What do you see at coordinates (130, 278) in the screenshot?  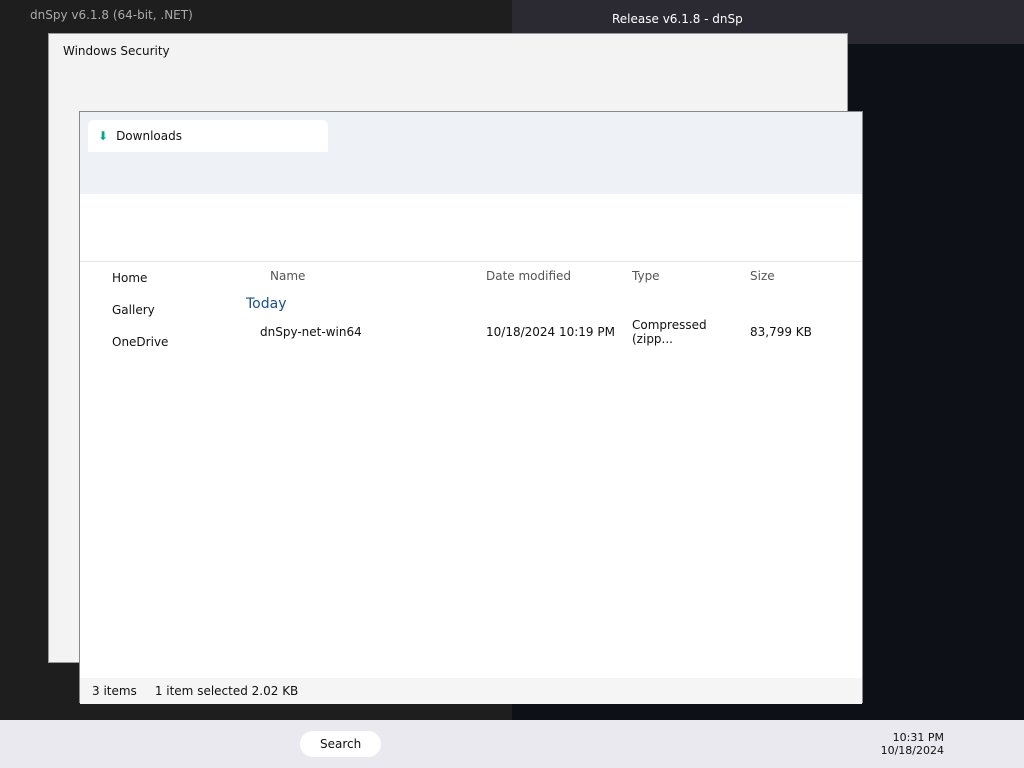 I see `nav-label: Home` at bounding box center [130, 278].